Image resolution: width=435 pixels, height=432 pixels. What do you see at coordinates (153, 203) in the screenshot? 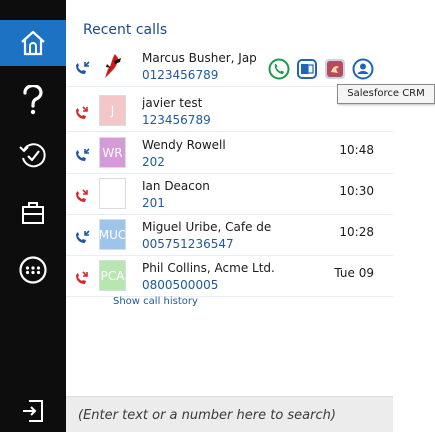
I see `contact-number: 201` at bounding box center [153, 203].